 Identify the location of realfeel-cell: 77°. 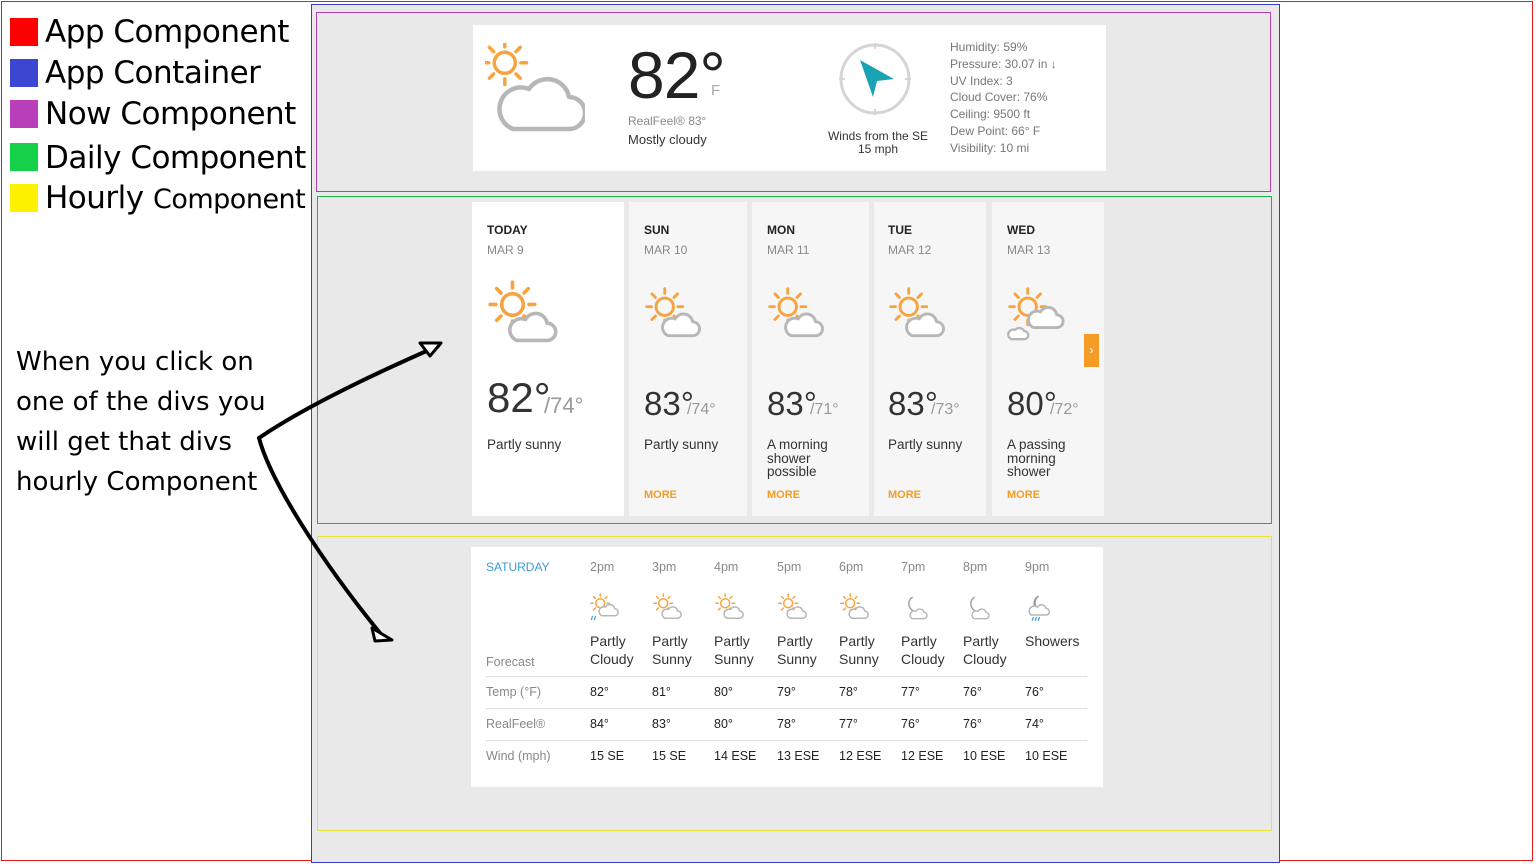
(848, 724).